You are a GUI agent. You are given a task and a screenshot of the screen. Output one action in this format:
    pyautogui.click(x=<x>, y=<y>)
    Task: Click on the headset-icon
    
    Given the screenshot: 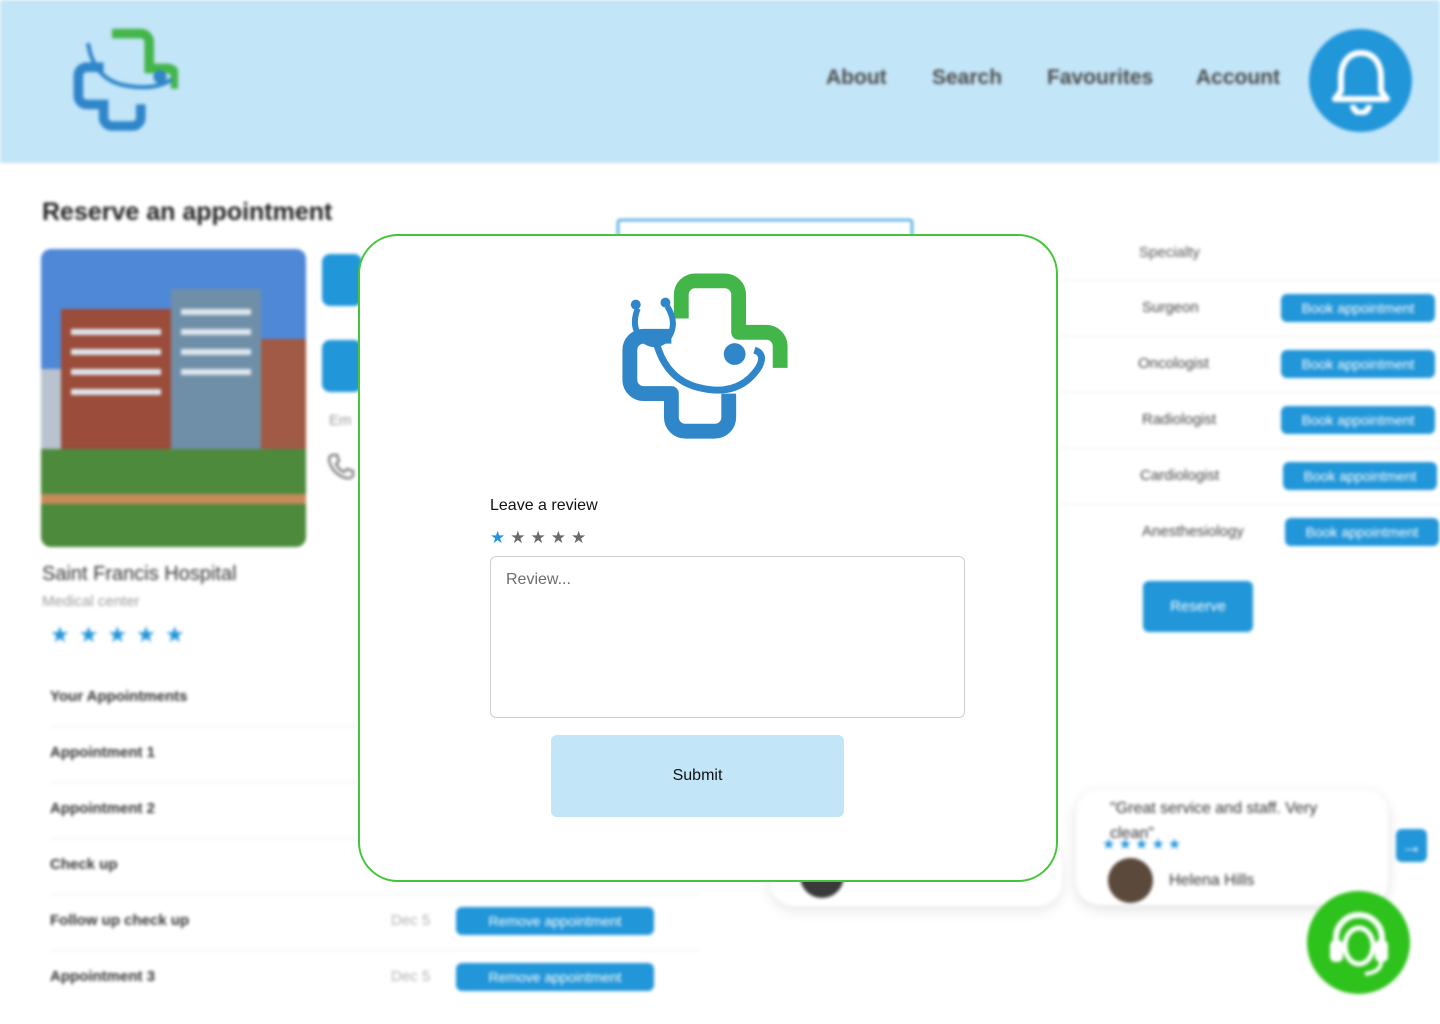 What is the action you would take?
    pyautogui.click(x=1359, y=944)
    